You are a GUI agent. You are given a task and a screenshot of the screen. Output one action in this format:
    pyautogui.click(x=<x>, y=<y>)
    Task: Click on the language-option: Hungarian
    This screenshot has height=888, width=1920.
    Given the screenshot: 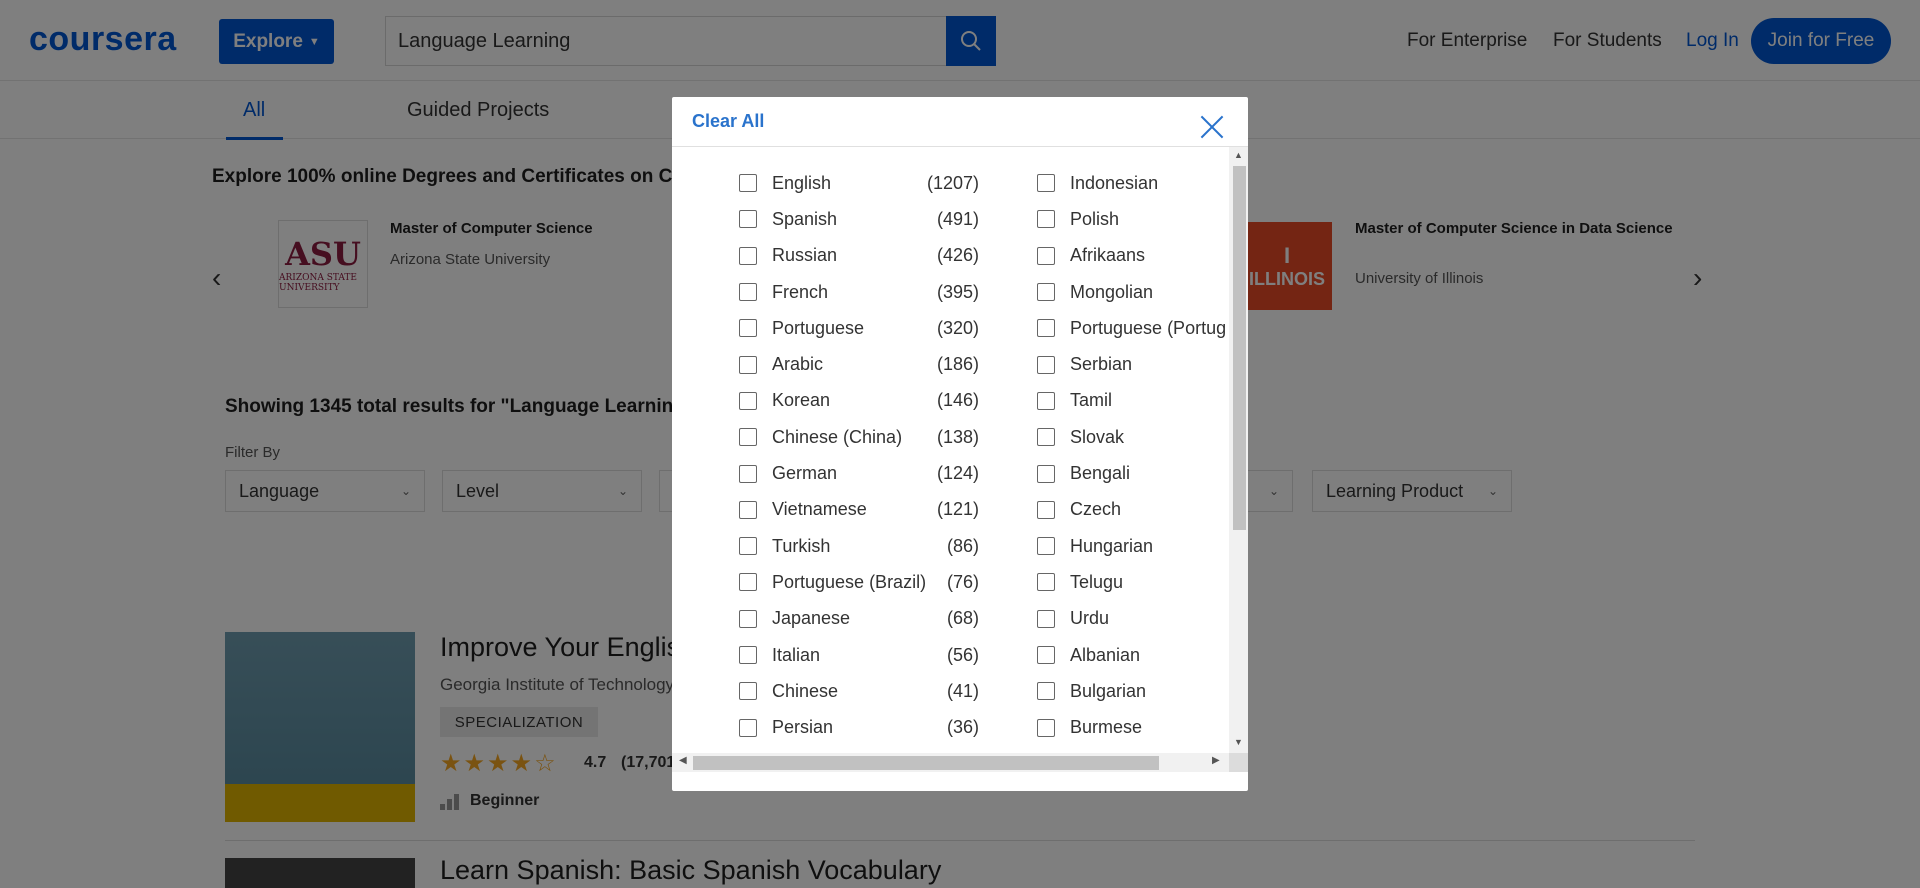 What is the action you would take?
    pyautogui.click(x=1133, y=546)
    